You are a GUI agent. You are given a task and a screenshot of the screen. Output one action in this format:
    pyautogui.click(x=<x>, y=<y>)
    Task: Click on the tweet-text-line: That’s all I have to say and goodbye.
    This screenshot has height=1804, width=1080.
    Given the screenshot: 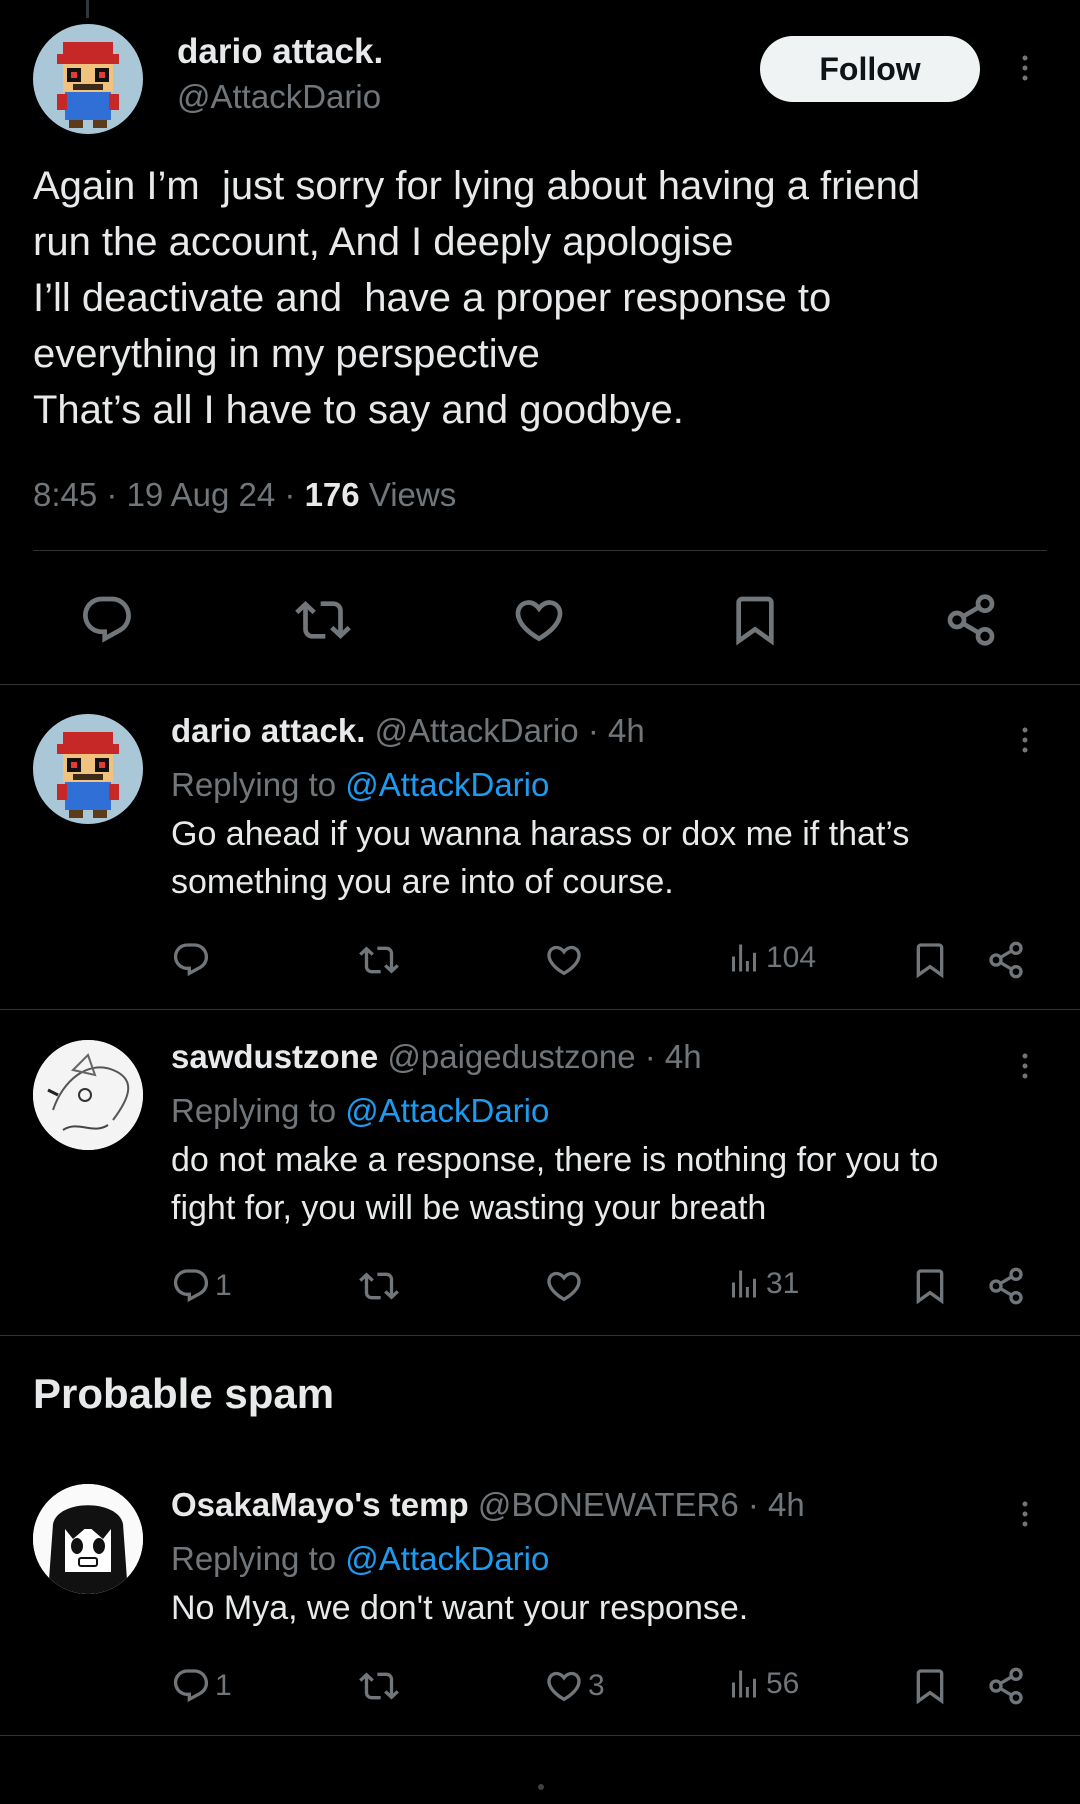 What is the action you would take?
    pyautogui.click(x=358, y=410)
    